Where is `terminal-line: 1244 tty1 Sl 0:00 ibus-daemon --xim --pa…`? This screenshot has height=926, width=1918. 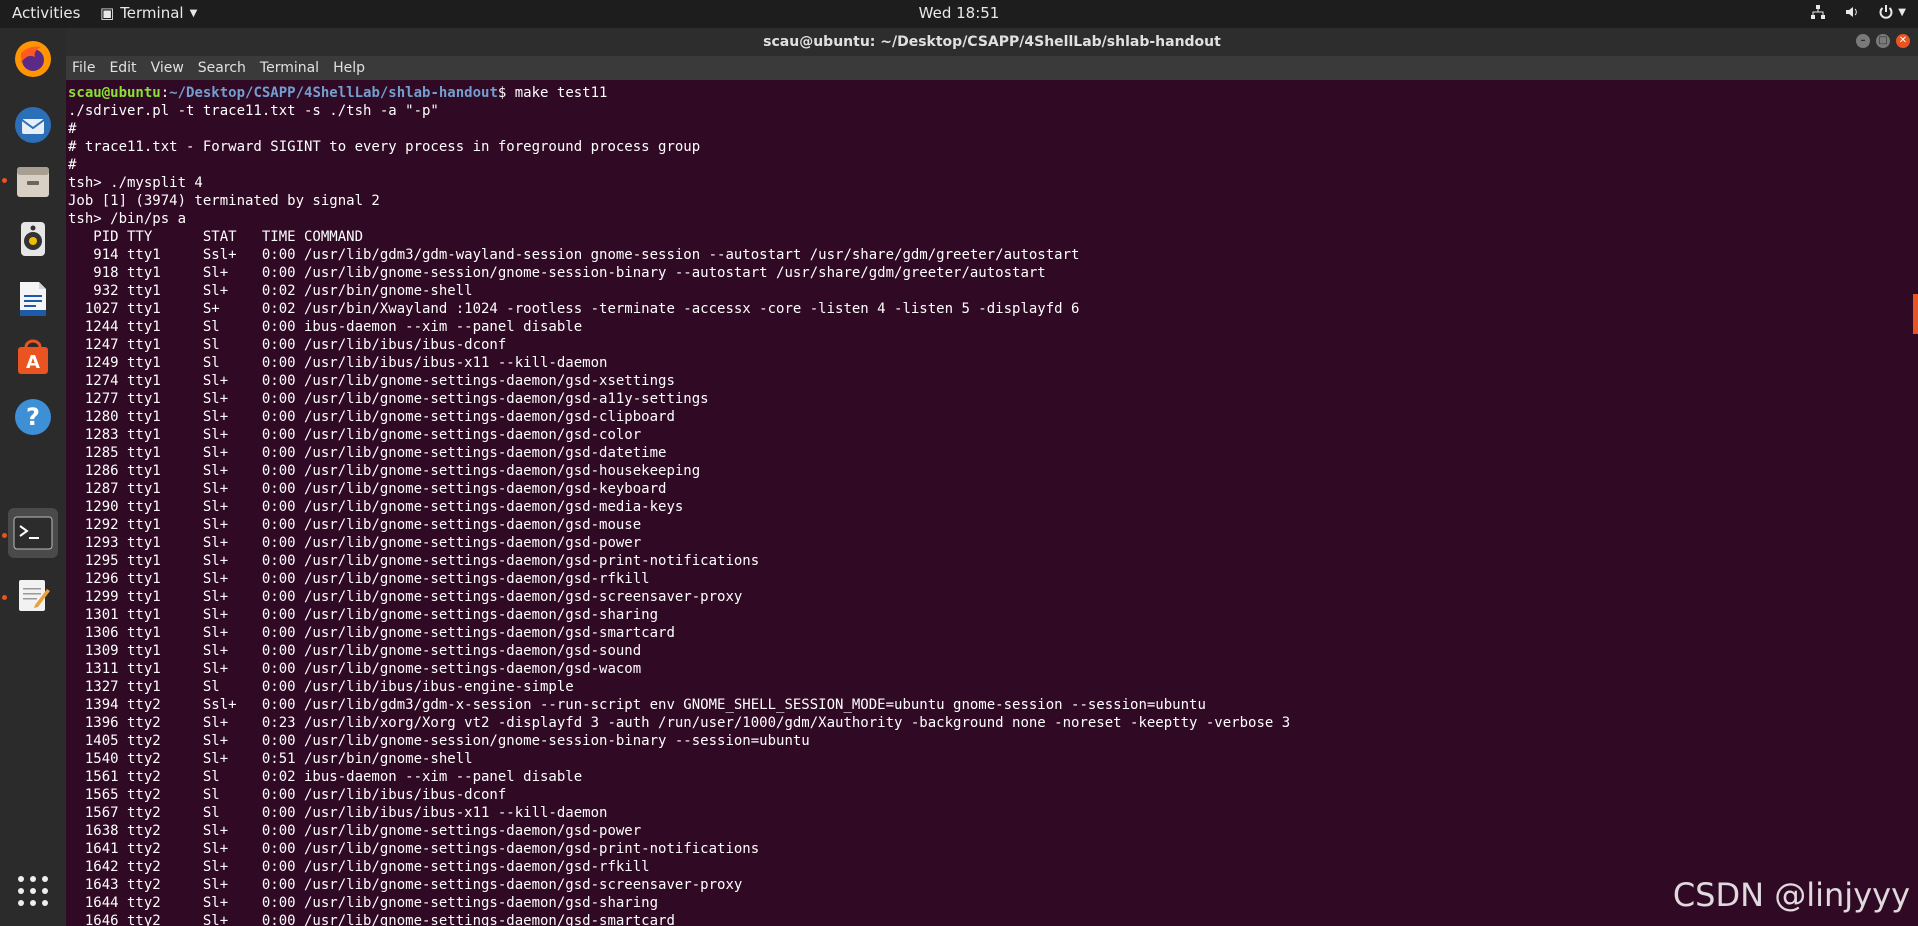 terminal-line: 1244 tty1 Sl 0:00 ibus-daemon --xim --pa… is located at coordinates (325, 327).